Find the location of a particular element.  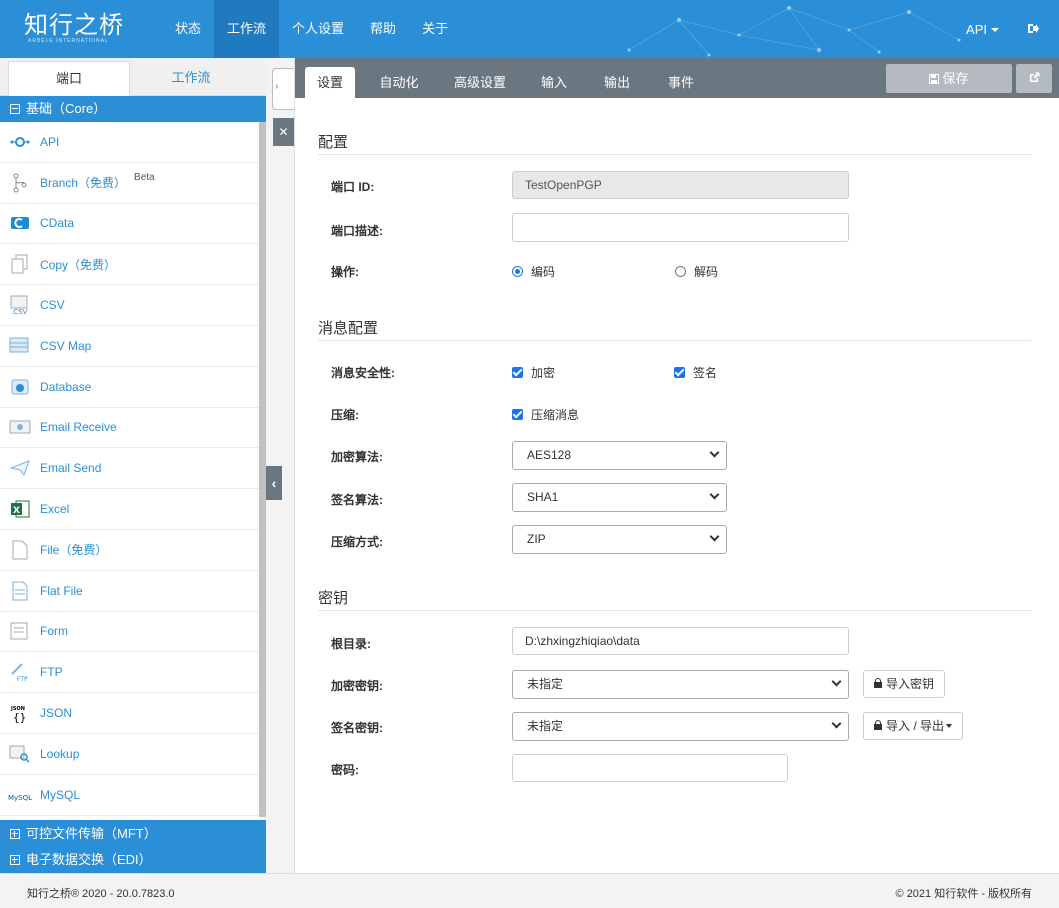

left-scrollbar is located at coordinates (262, 469).